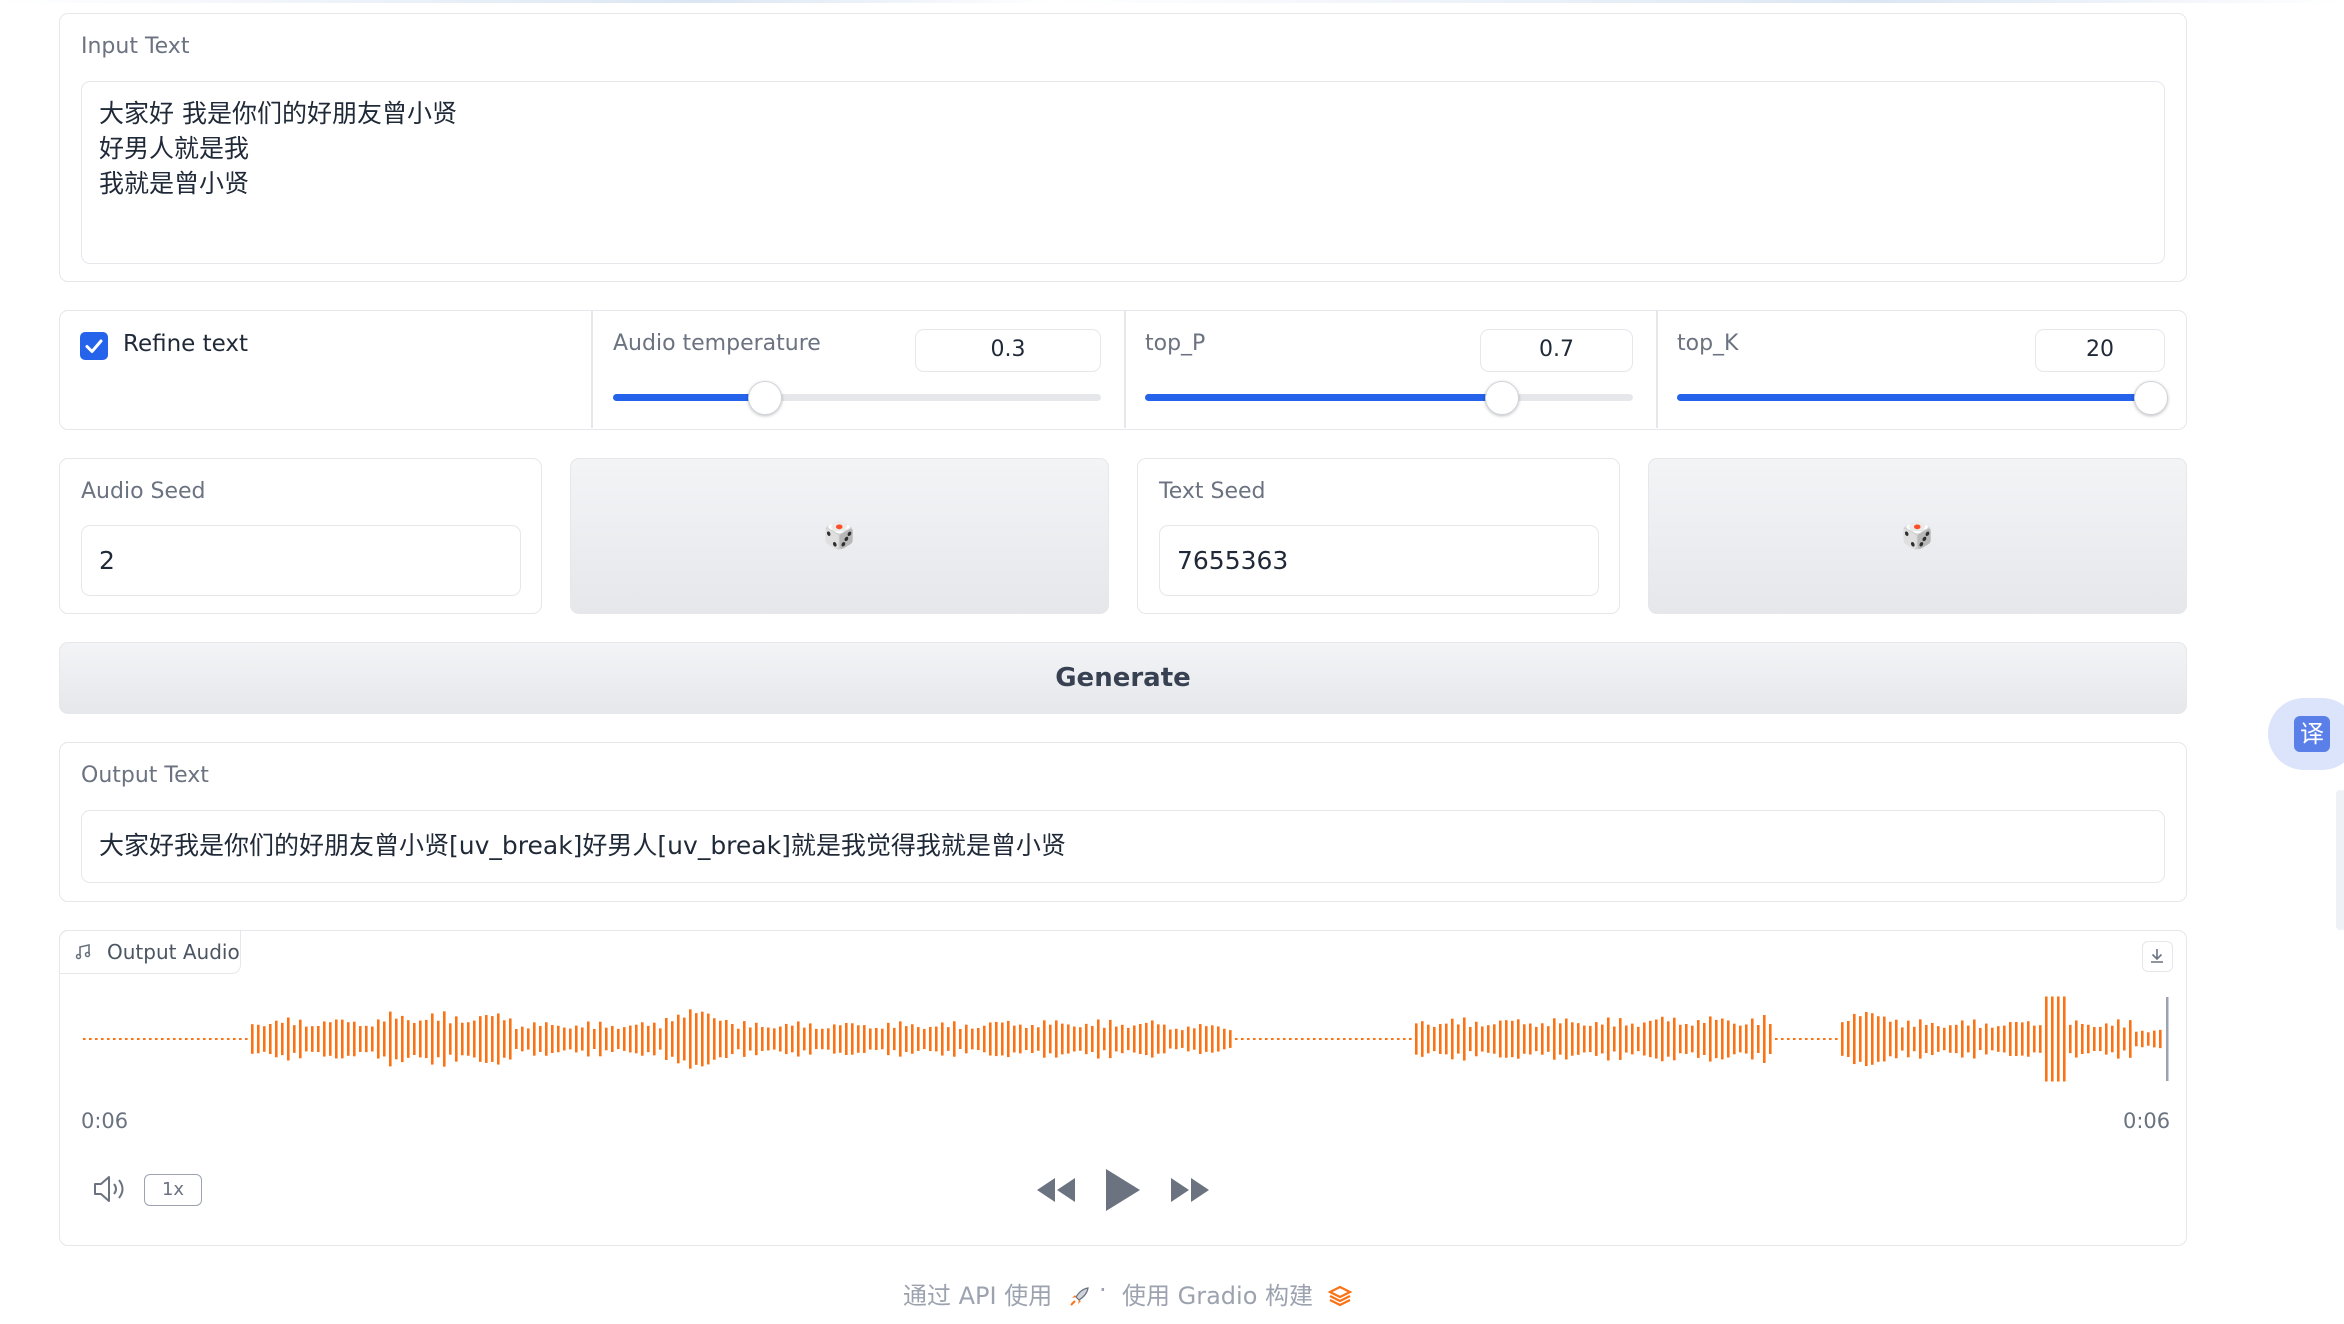  Describe the element at coordinates (1212, 491) in the screenshot. I see `text-seed-label: Text Seed` at that location.